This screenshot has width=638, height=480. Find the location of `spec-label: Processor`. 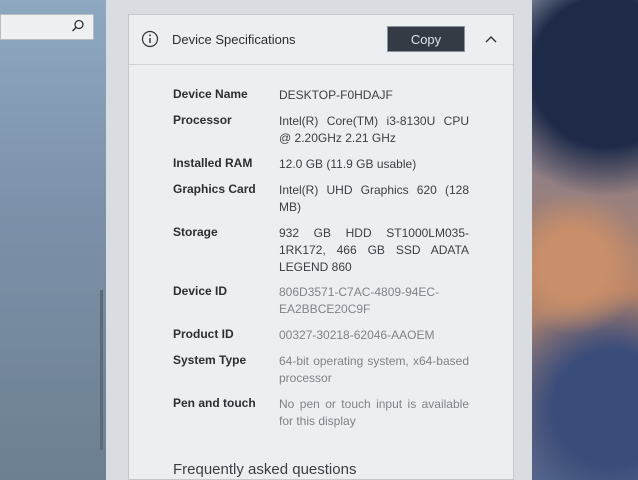

spec-label: Processor is located at coordinates (202, 120).